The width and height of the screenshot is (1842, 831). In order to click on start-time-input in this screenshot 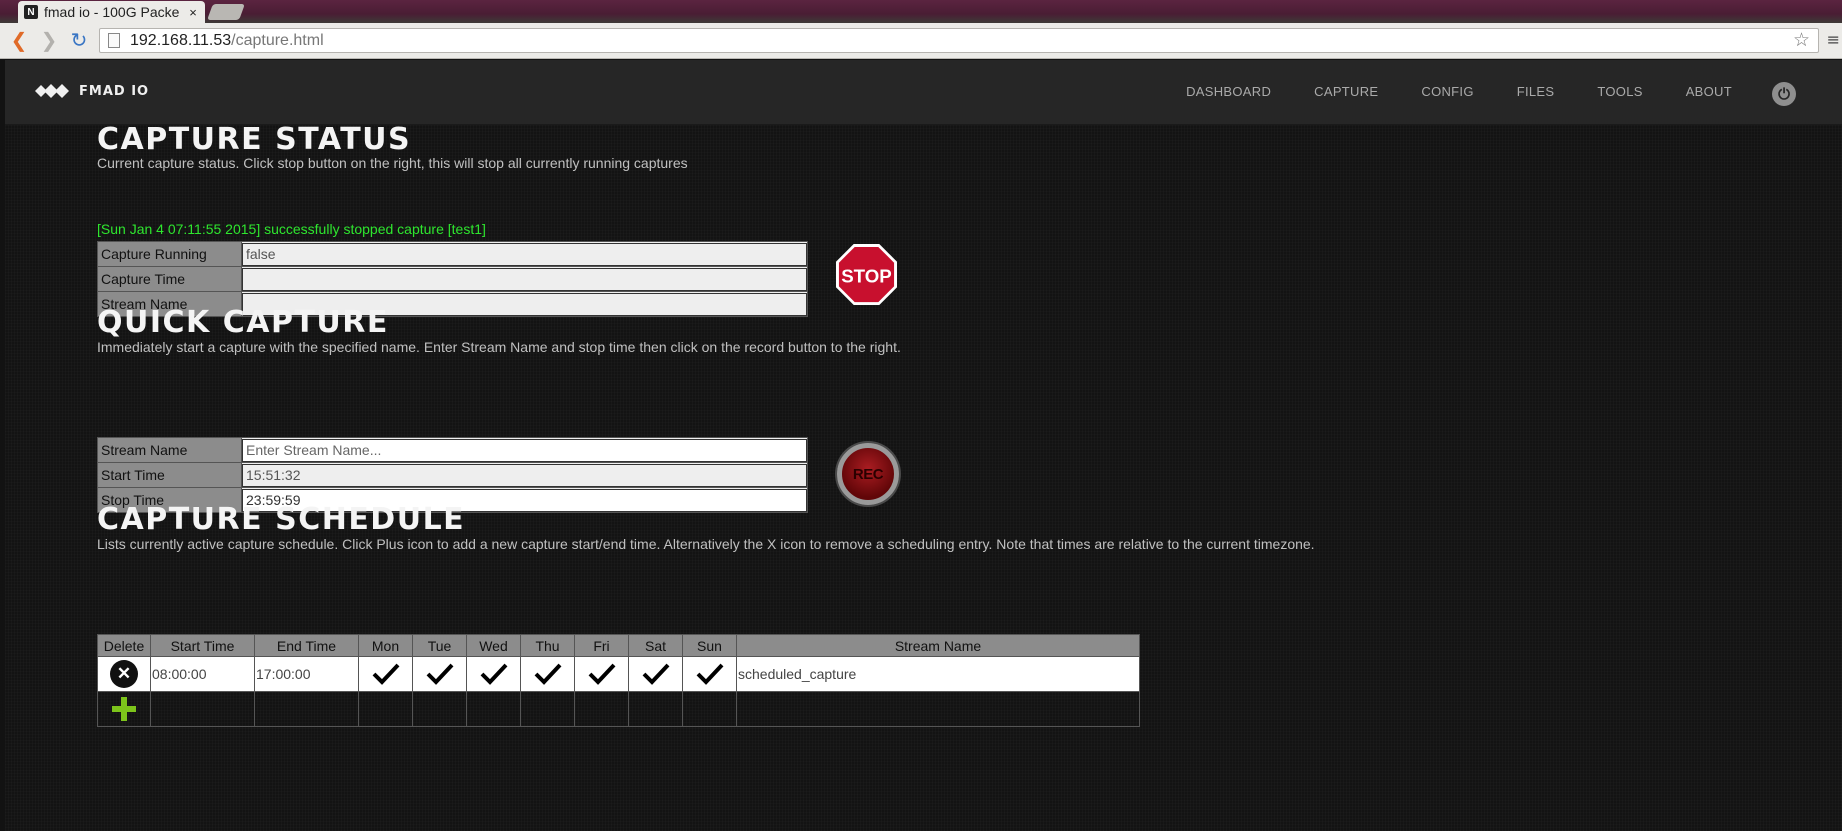, I will do `click(524, 475)`.